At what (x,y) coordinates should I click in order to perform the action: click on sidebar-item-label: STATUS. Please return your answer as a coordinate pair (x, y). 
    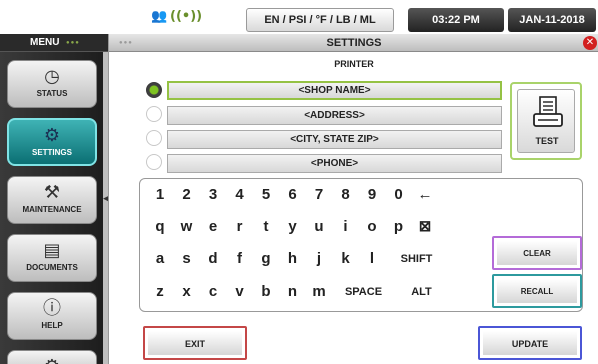
    Looking at the image, I should click on (52, 93).